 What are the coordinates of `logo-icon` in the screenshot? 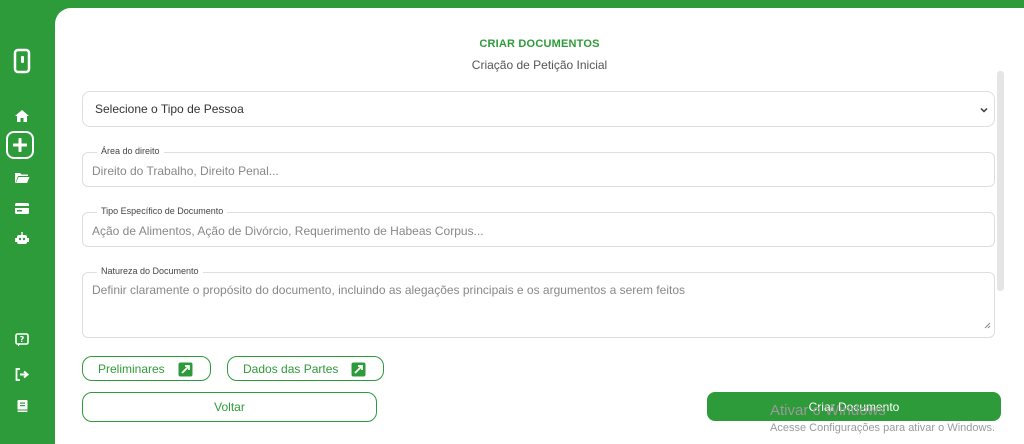 It's located at (24, 62).